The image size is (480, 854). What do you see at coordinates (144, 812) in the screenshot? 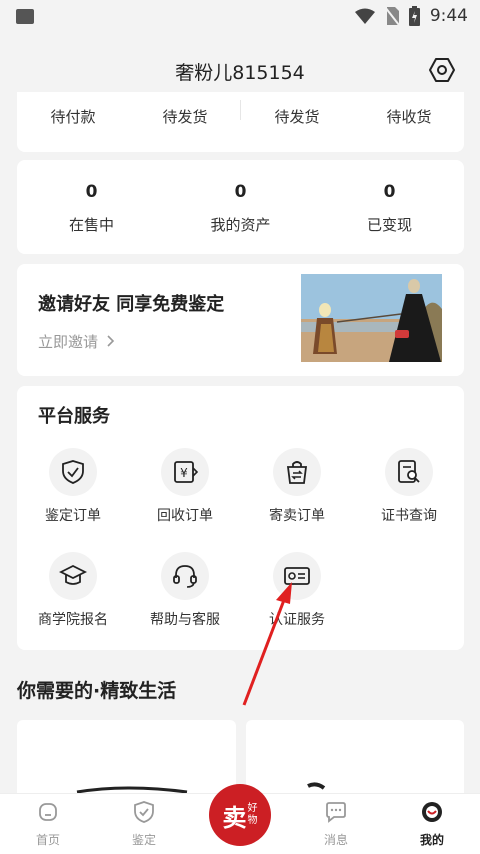
I see `shield-icon` at bounding box center [144, 812].